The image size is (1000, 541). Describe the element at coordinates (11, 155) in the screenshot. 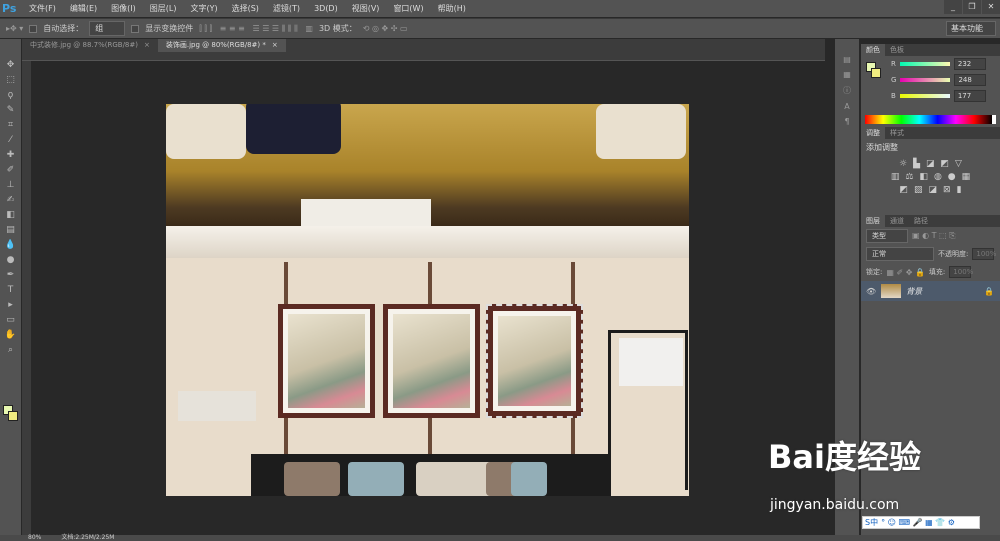

I see `healing-icon: ✚` at that location.